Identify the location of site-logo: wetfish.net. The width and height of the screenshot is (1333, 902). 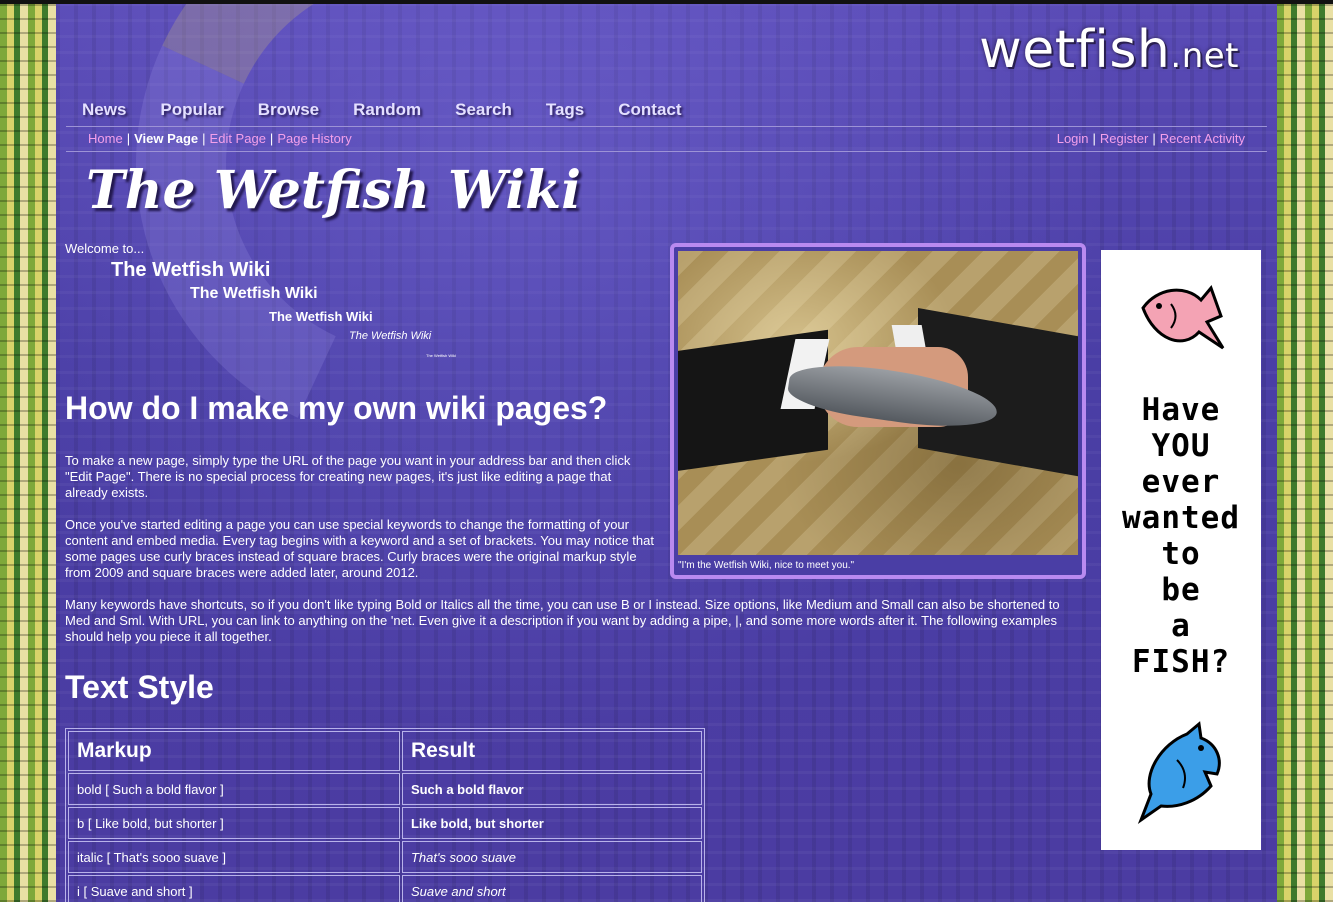
(1109, 50).